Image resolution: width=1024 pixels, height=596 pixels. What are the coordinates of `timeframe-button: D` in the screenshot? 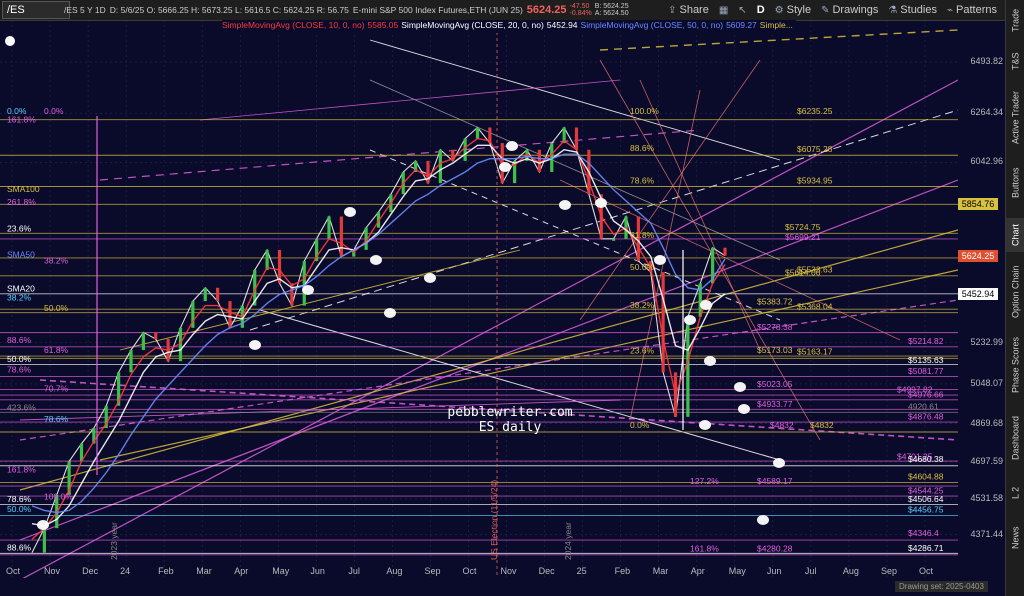 It's located at (761, 10).